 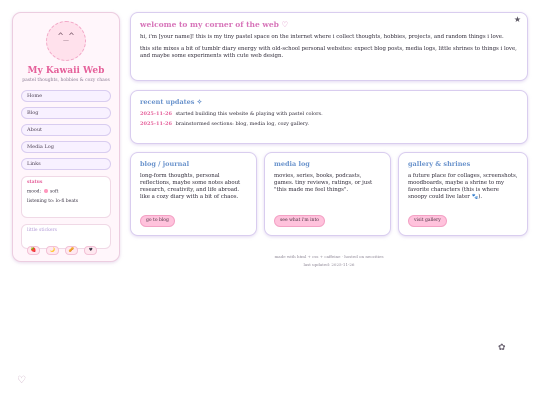 I want to click on moon-sticker-icon: 🌙, so click(x=53, y=250).